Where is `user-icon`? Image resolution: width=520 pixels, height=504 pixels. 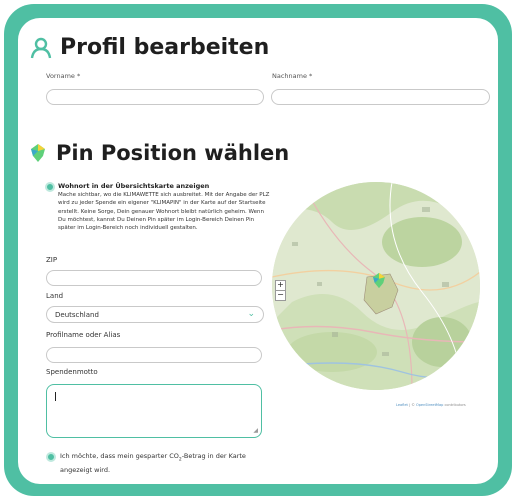
user-icon is located at coordinates (41, 47).